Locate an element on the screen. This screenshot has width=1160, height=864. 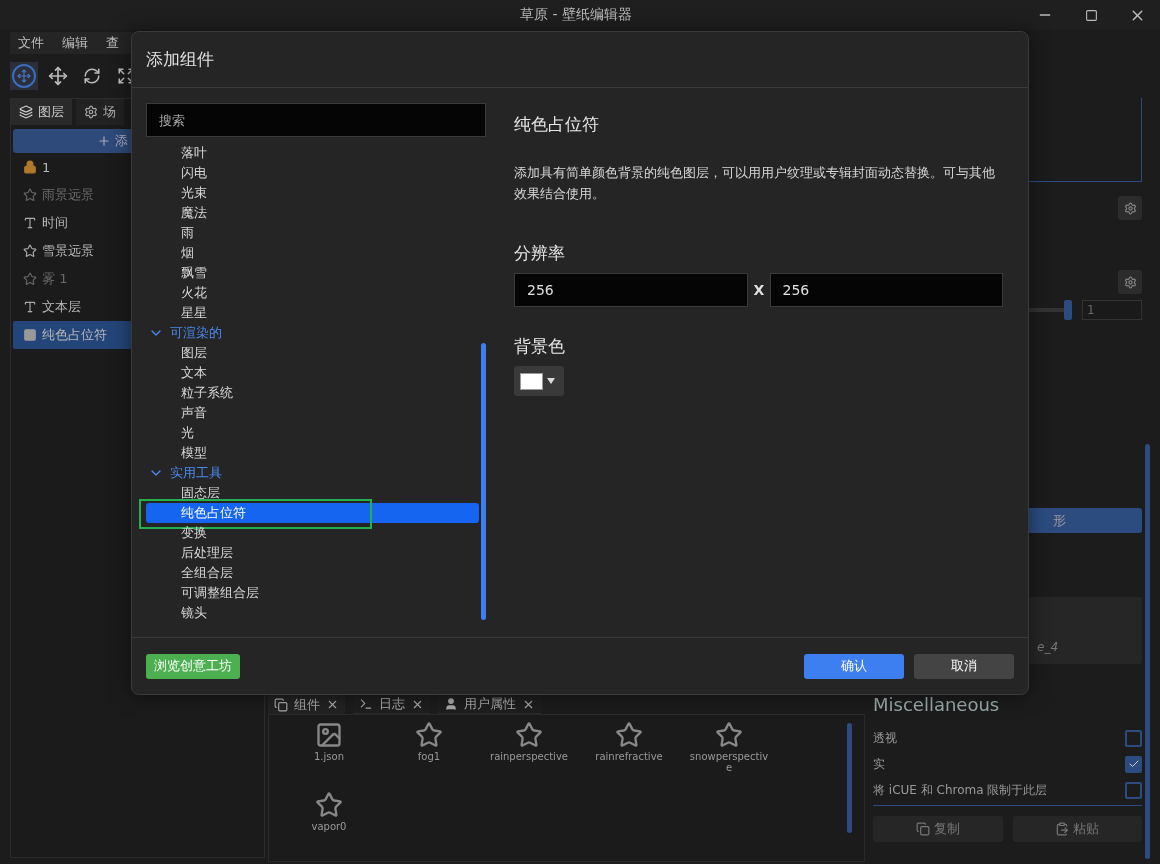
layer-name: 雪景远景 is located at coordinates (68, 251).